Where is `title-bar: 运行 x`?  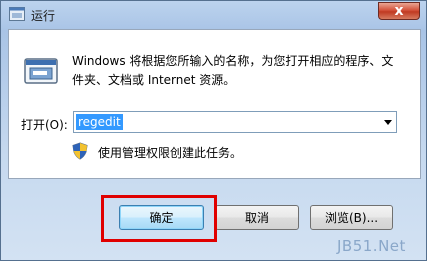 title-bar: 运行 x is located at coordinates (213, 15).